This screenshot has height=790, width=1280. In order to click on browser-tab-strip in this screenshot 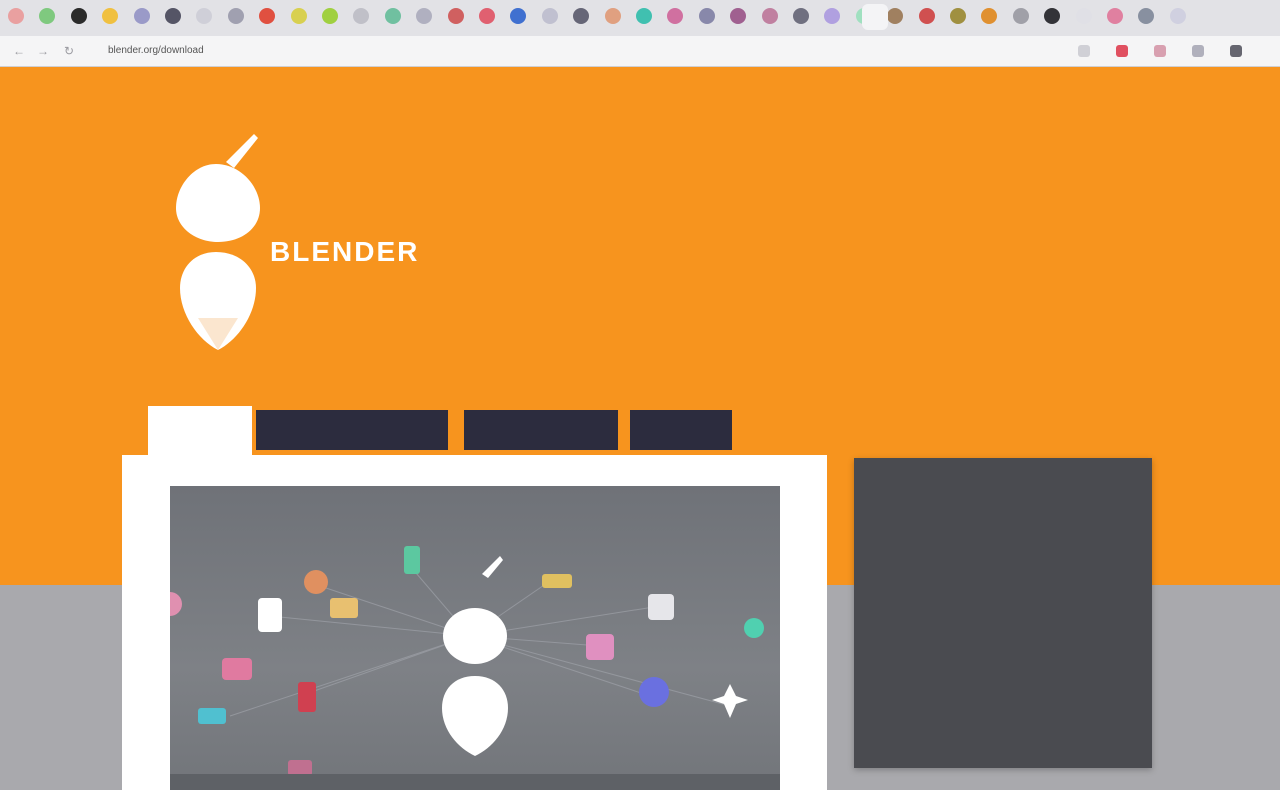, I will do `click(640, 18)`.